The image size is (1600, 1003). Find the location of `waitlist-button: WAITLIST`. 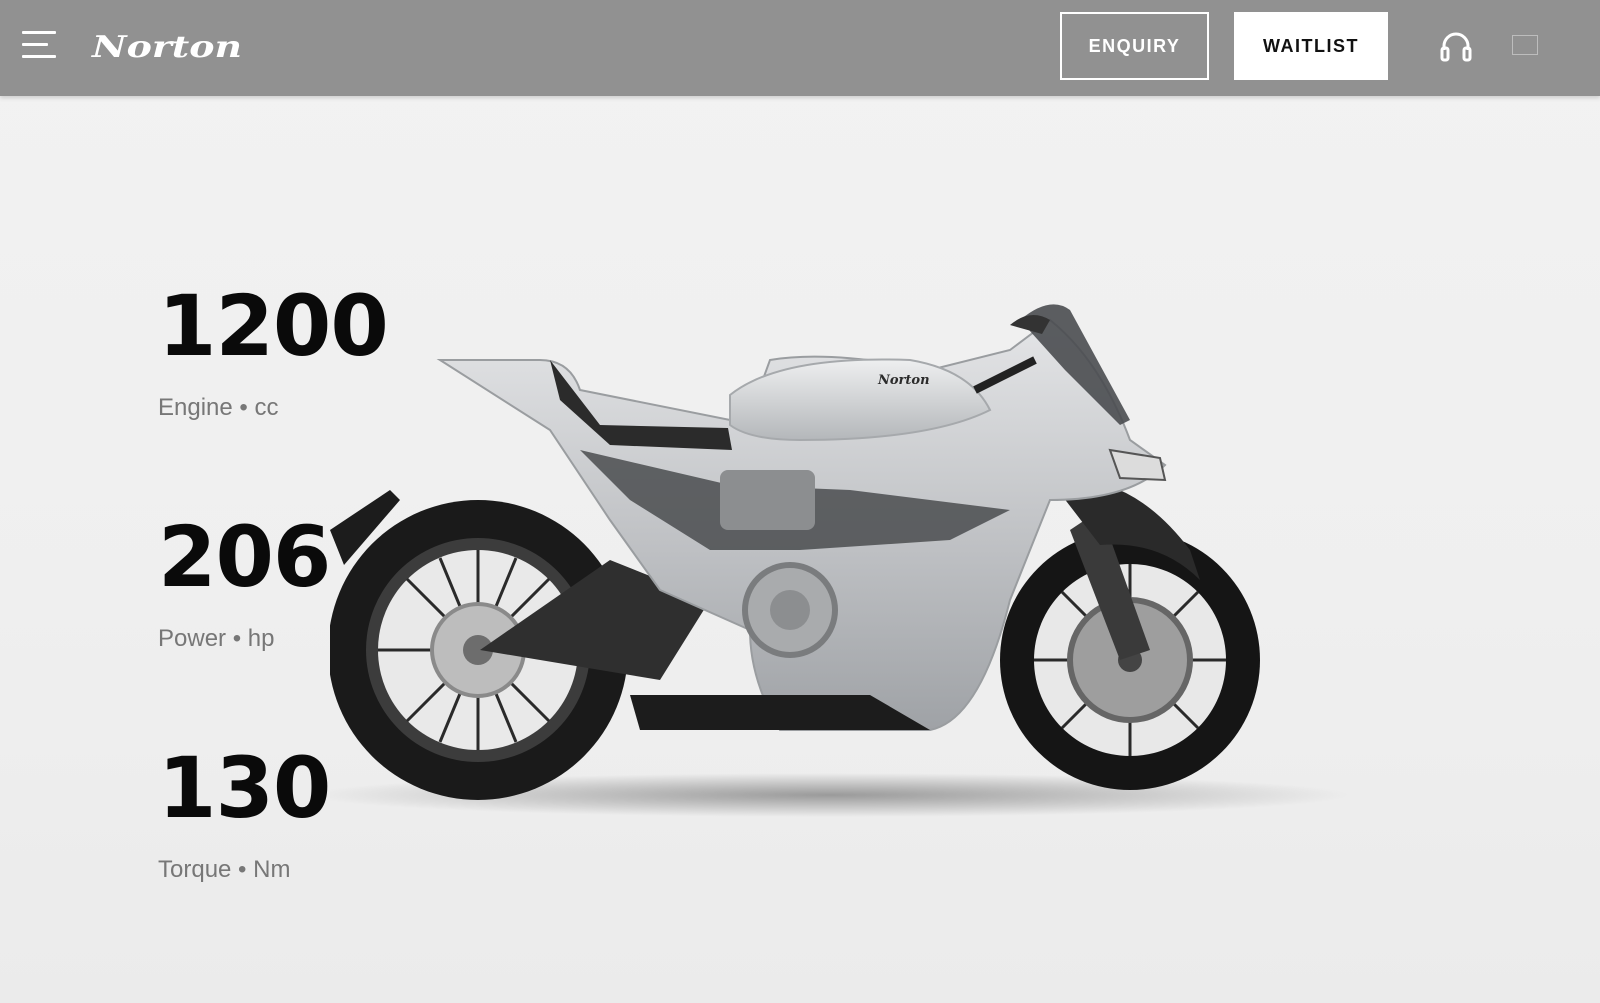

waitlist-button: WAITLIST is located at coordinates (1311, 46).